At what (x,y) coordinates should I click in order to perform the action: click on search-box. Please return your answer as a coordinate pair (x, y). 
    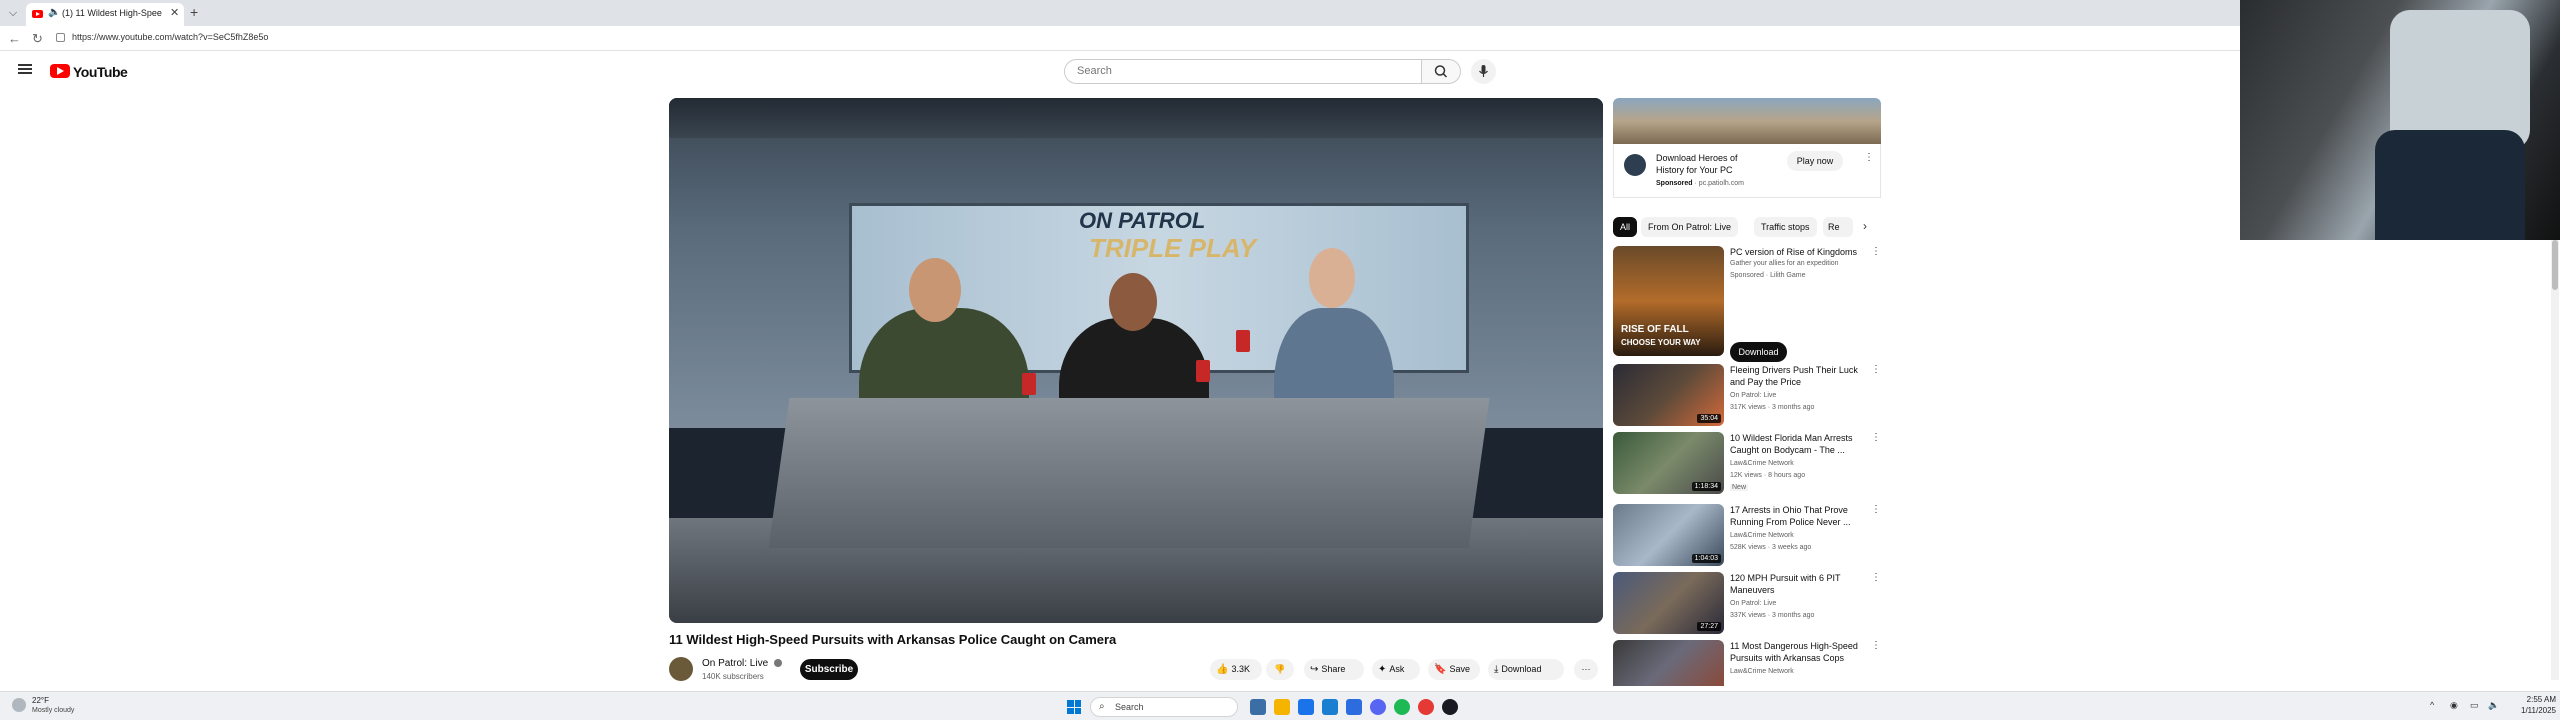
    Looking at the image, I should click on (1243, 71).